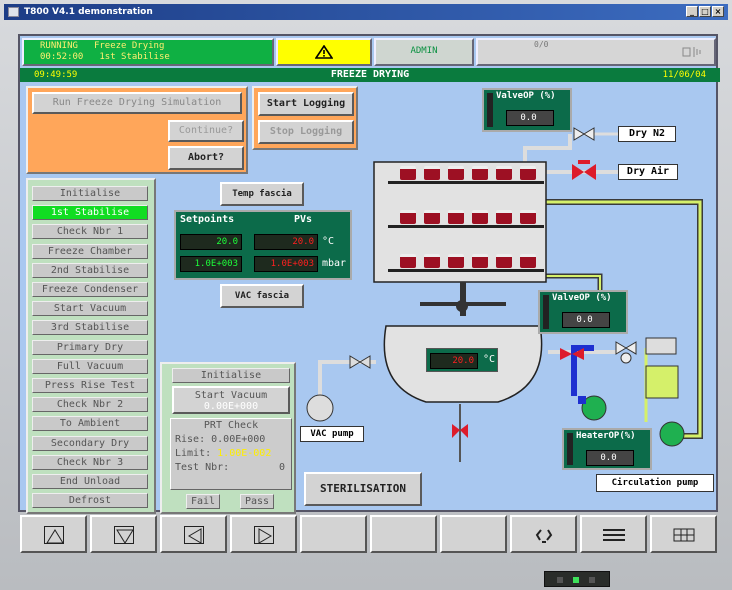 This screenshot has width=732, height=590. What do you see at coordinates (705, 11) in the screenshot?
I see `maximize-button: □` at bounding box center [705, 11].